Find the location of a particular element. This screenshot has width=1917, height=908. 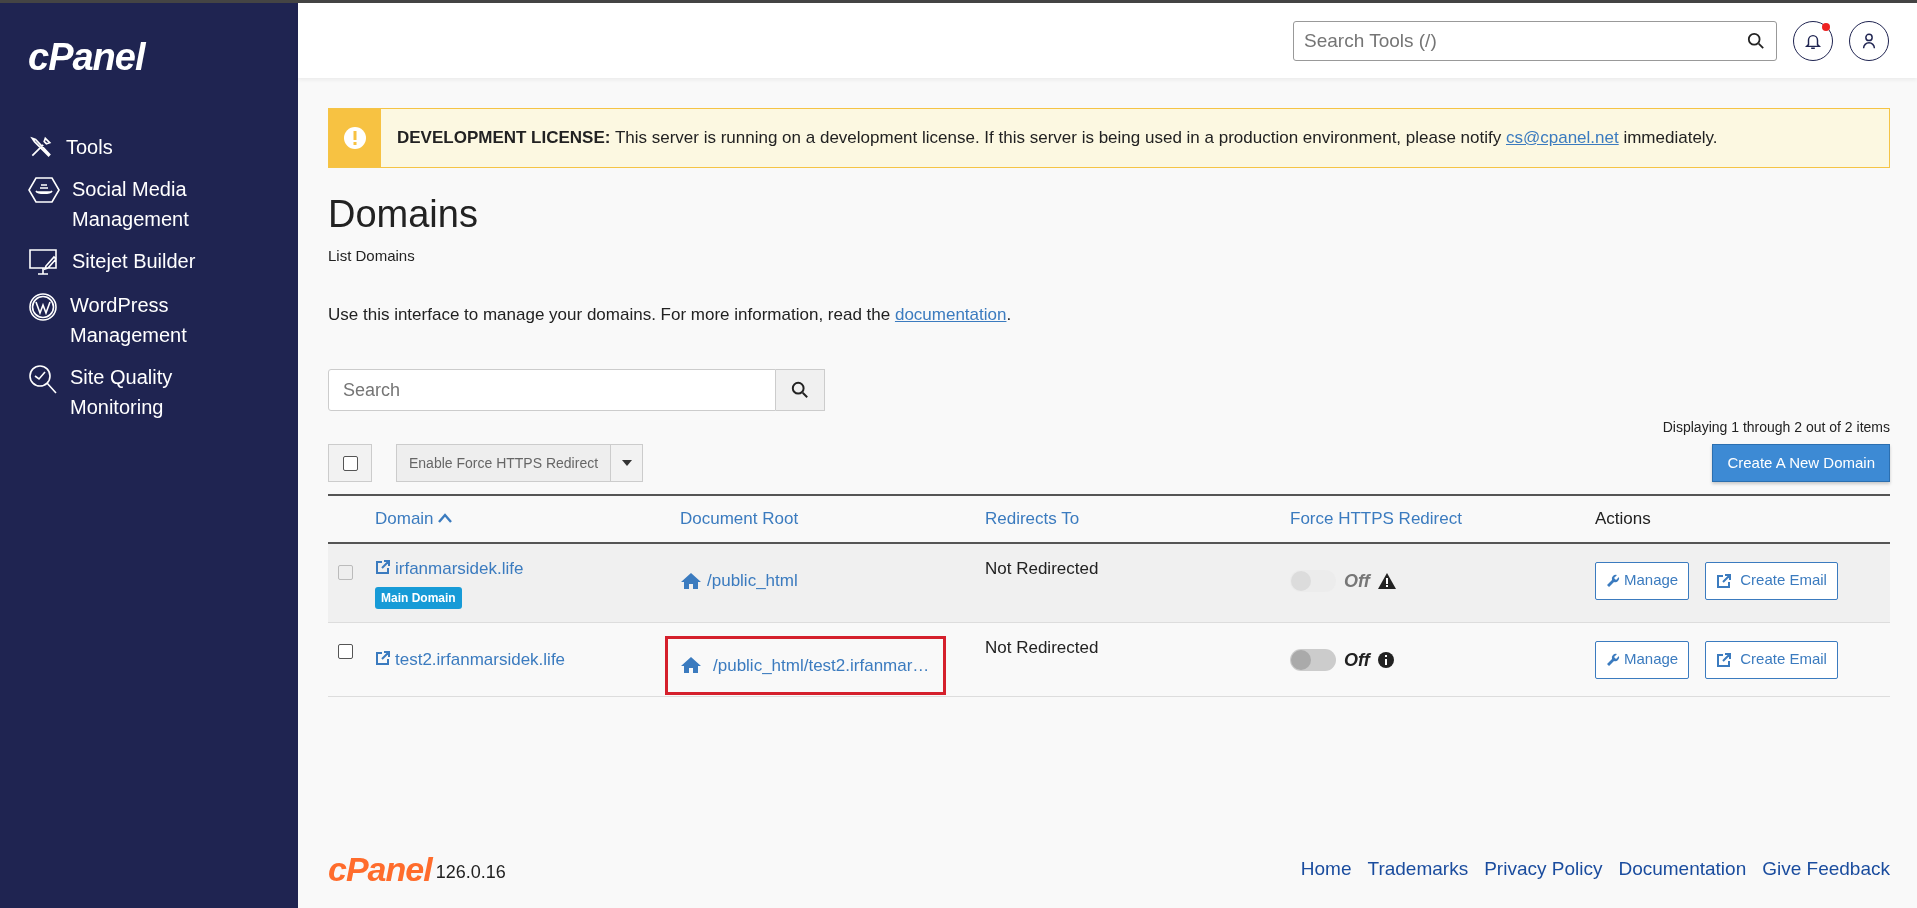

bulk-action-button: Enable Force HTTPS Redirect is located at coordinates (504, 463).